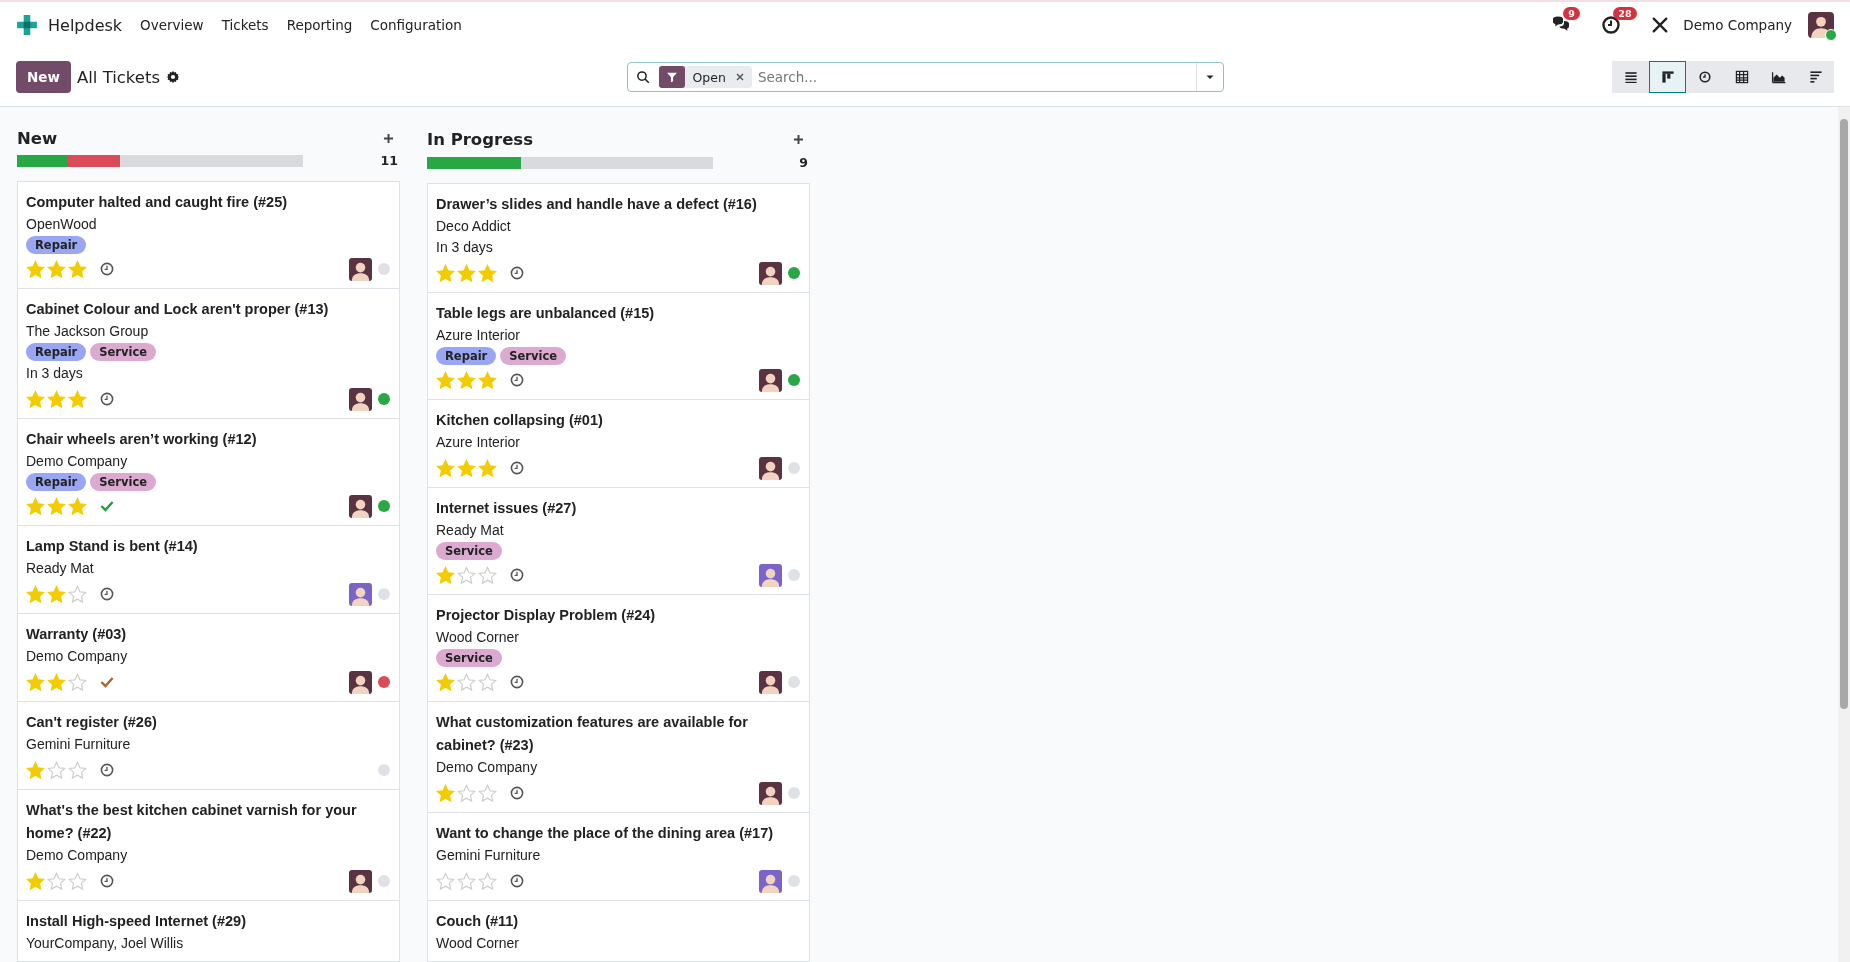 The image size is (1850, 962). I want to click on menu-item: Configuration, so click(416, 25).